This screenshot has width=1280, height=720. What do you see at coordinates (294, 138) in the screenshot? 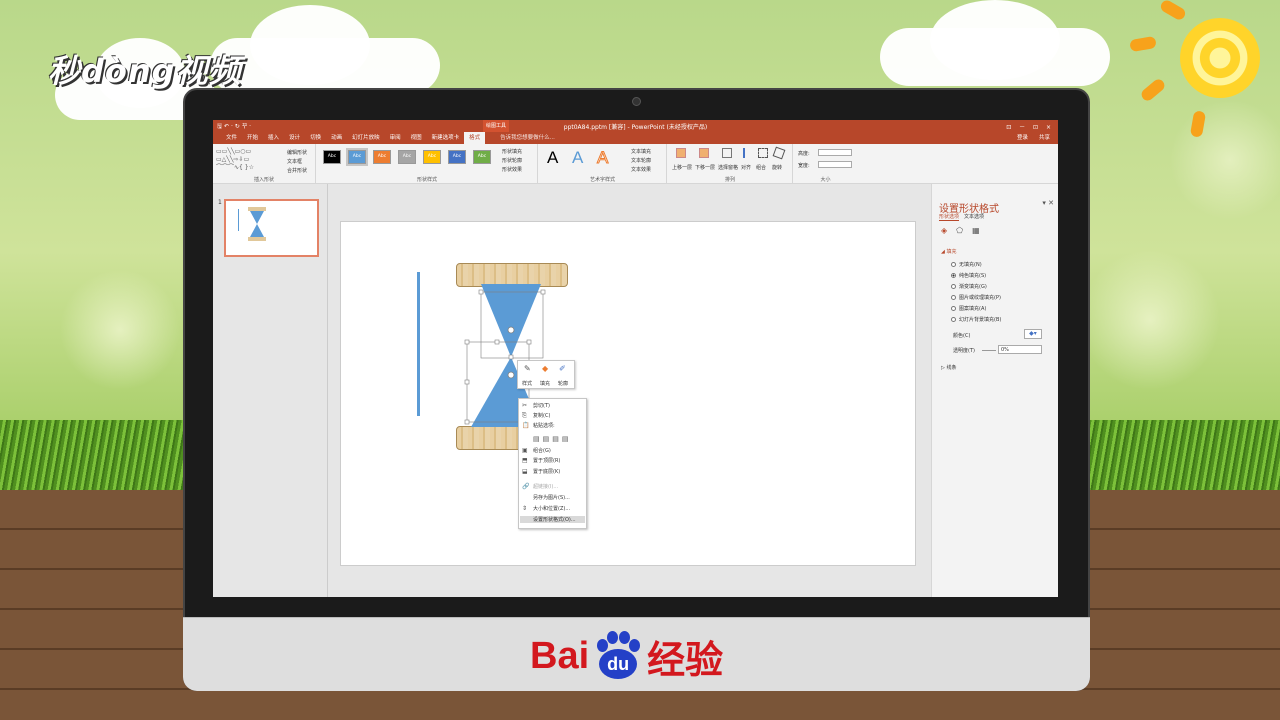
I see `tab-design: 设计` at bounding box center [294, 138].